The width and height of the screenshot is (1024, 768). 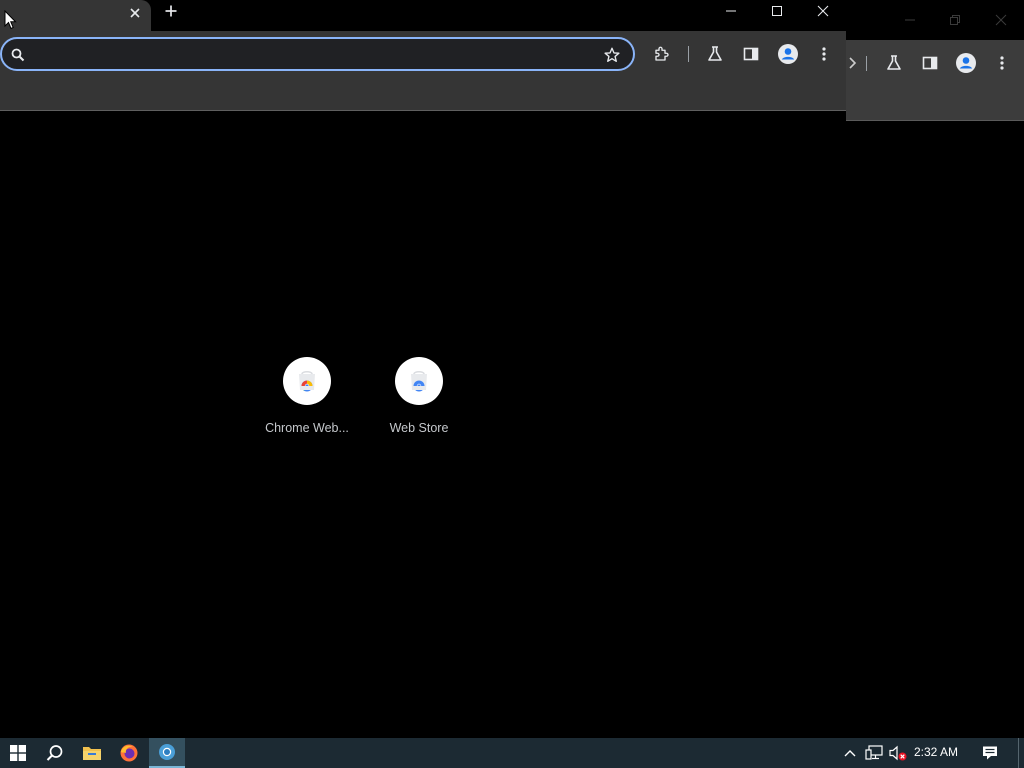 I want to click on background-page-content, so click(x=935, y=429).